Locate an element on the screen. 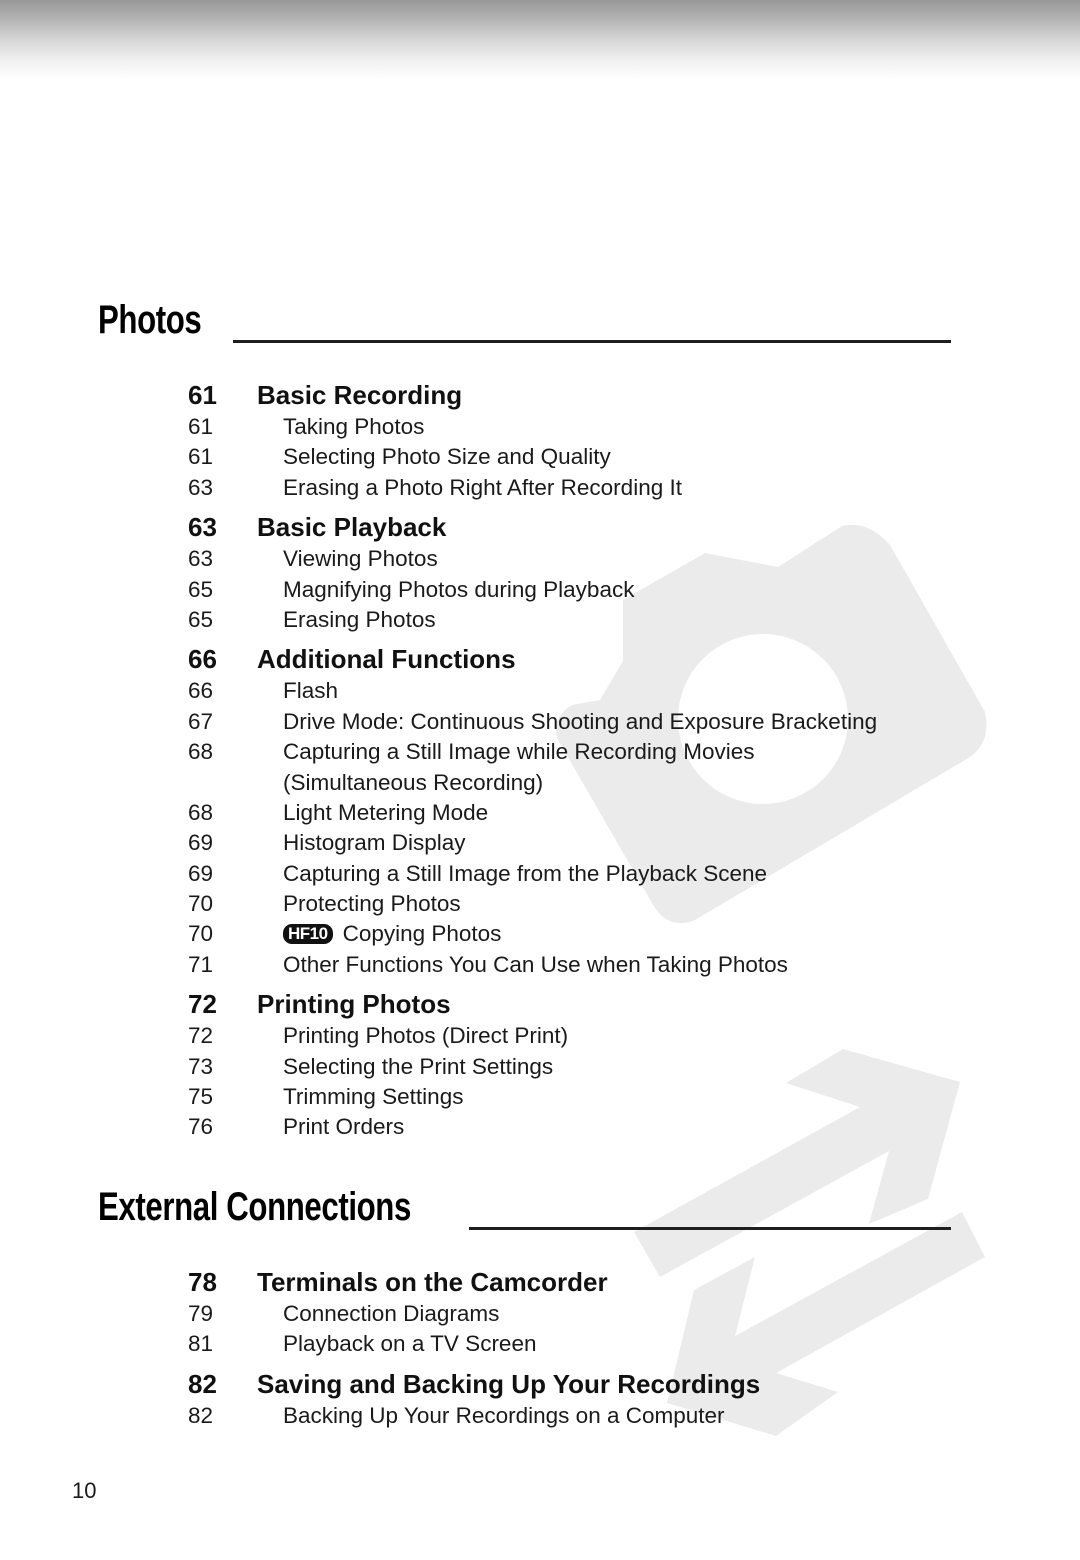 This screenshot has width=1080, height=1560. toc-entry: 73 Selecting the Print Settings is located at coordinates (588, 1069).